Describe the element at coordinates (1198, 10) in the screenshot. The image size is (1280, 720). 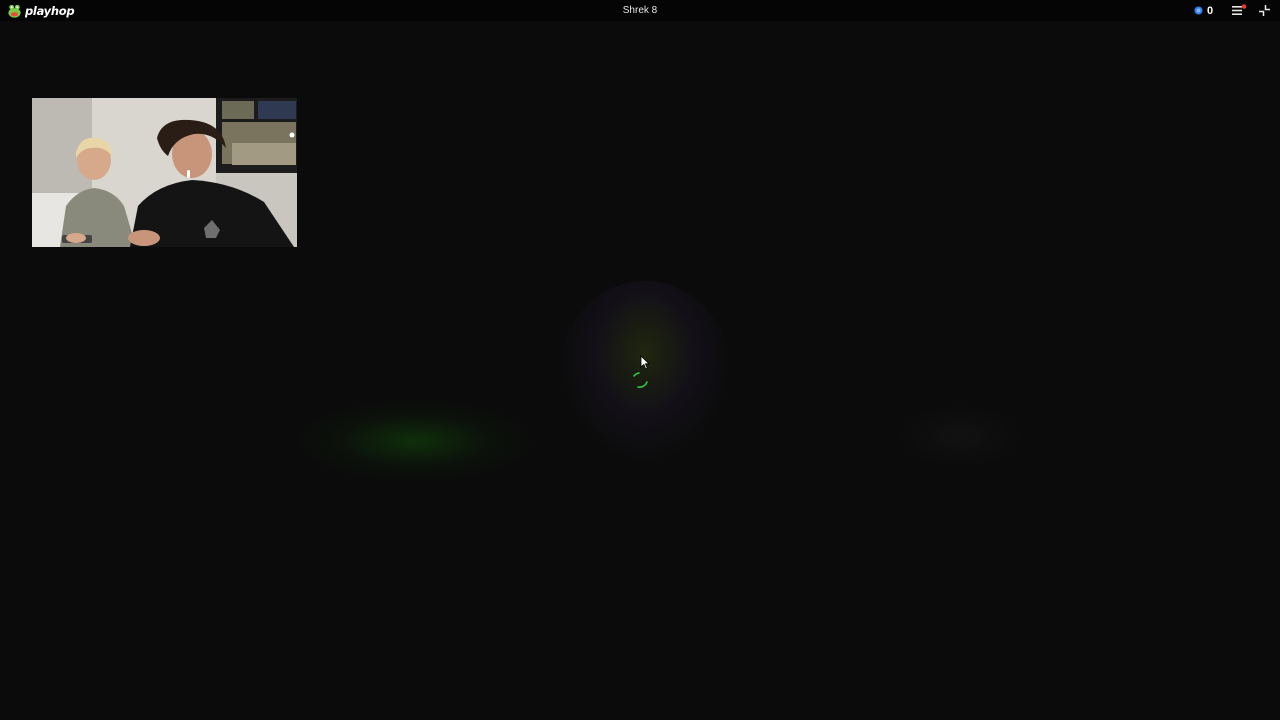
I see `coin-icon` at that location.